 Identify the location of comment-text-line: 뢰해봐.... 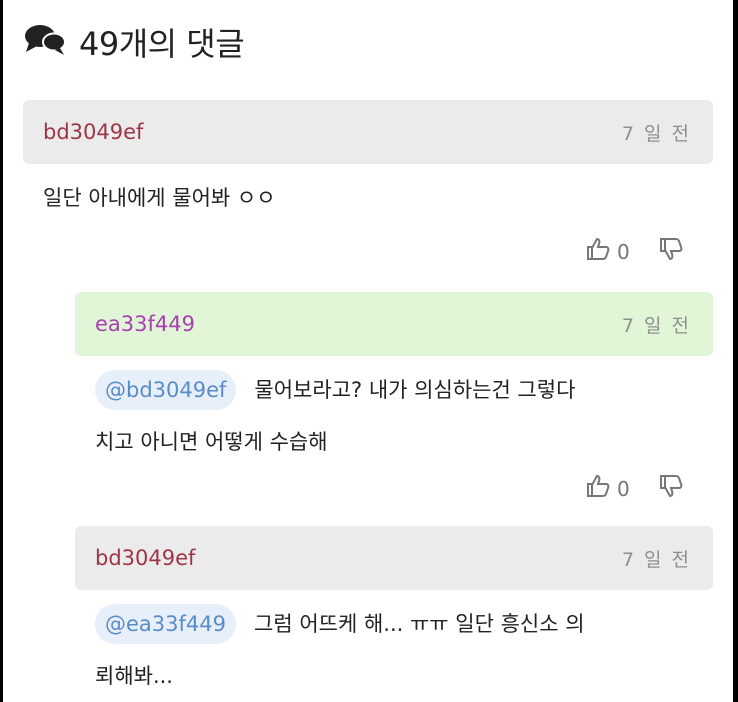
(134, 676).